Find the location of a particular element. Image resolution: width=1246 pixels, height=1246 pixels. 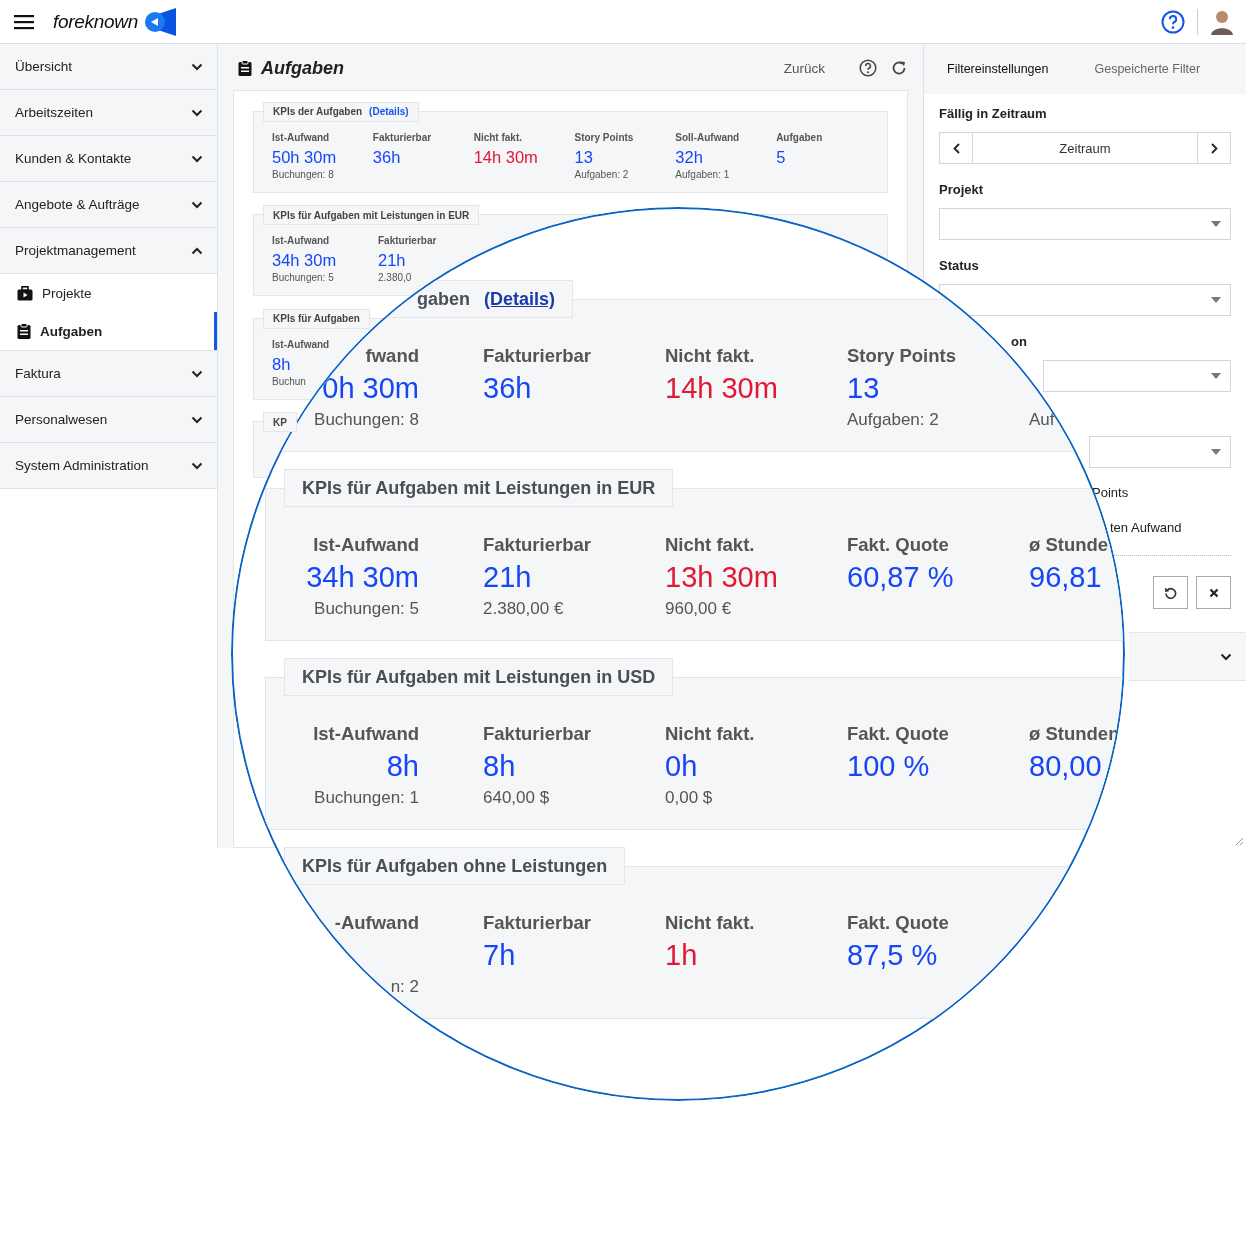

sidebar-item: Kunden & Kontakte is located at coordinates (108, 159).